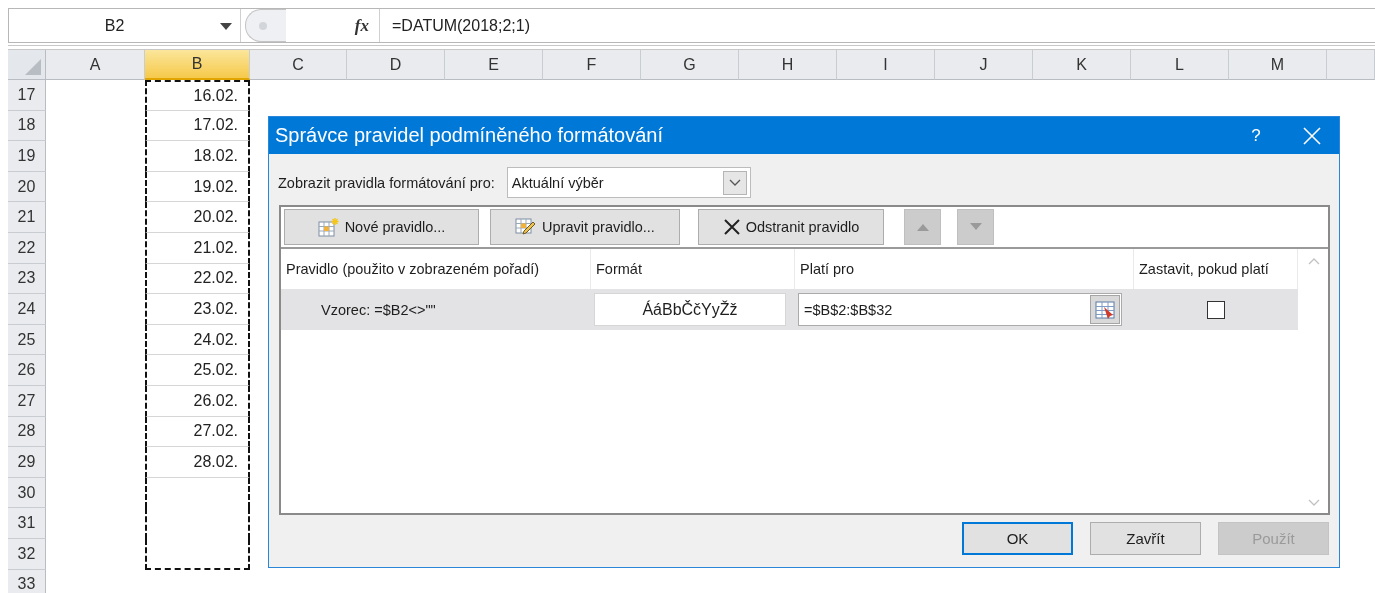 The width and height of the screenshot is (1375, 593). Describe the element at coordinates (27, 523) in the screenshot. I see `row-header: 31` at that location.